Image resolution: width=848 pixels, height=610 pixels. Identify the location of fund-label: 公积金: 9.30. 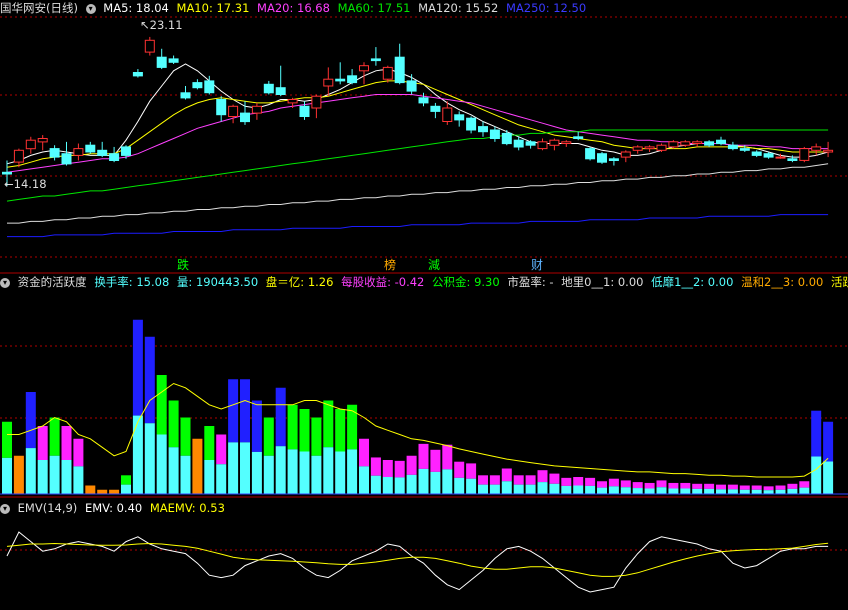
(466, 282).